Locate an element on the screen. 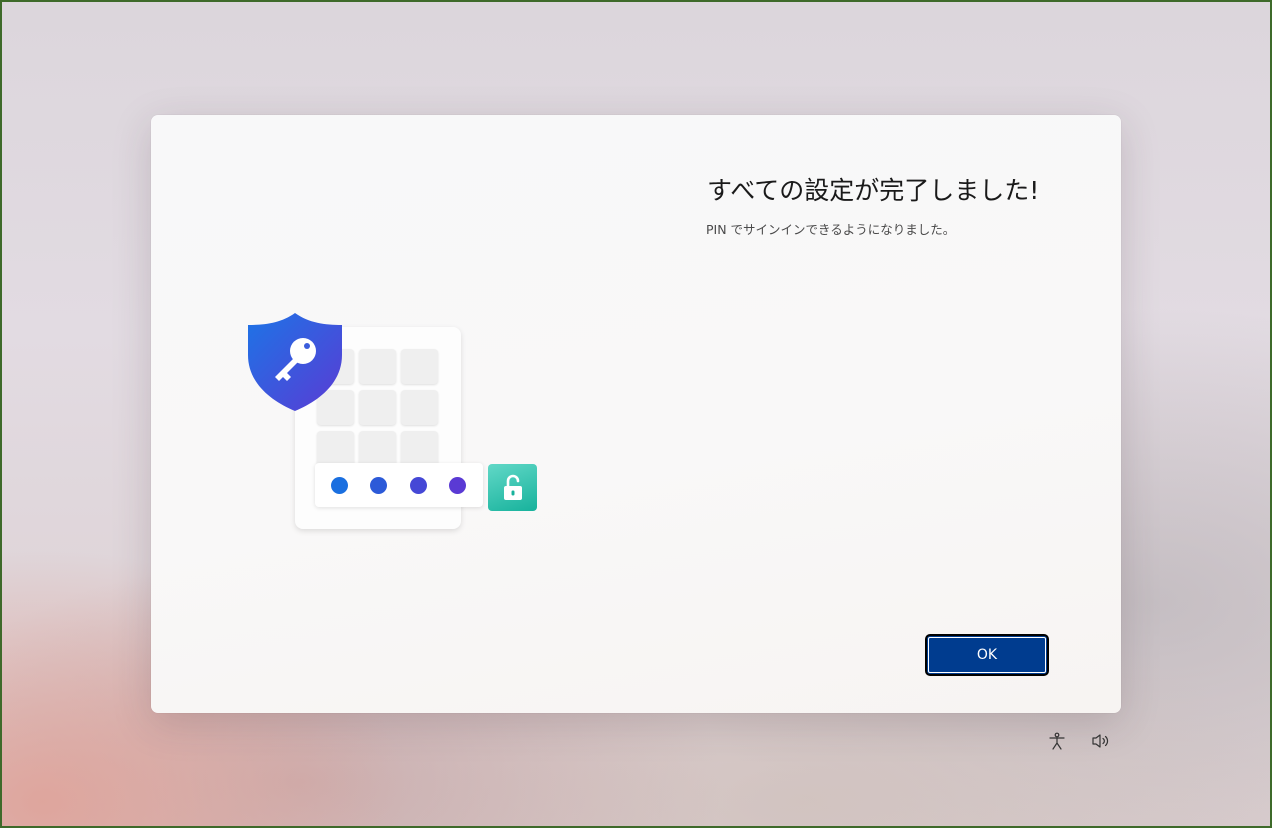 This screenshot has width=1272, height=828. pin-illustration is located at coordinates (395, 426).